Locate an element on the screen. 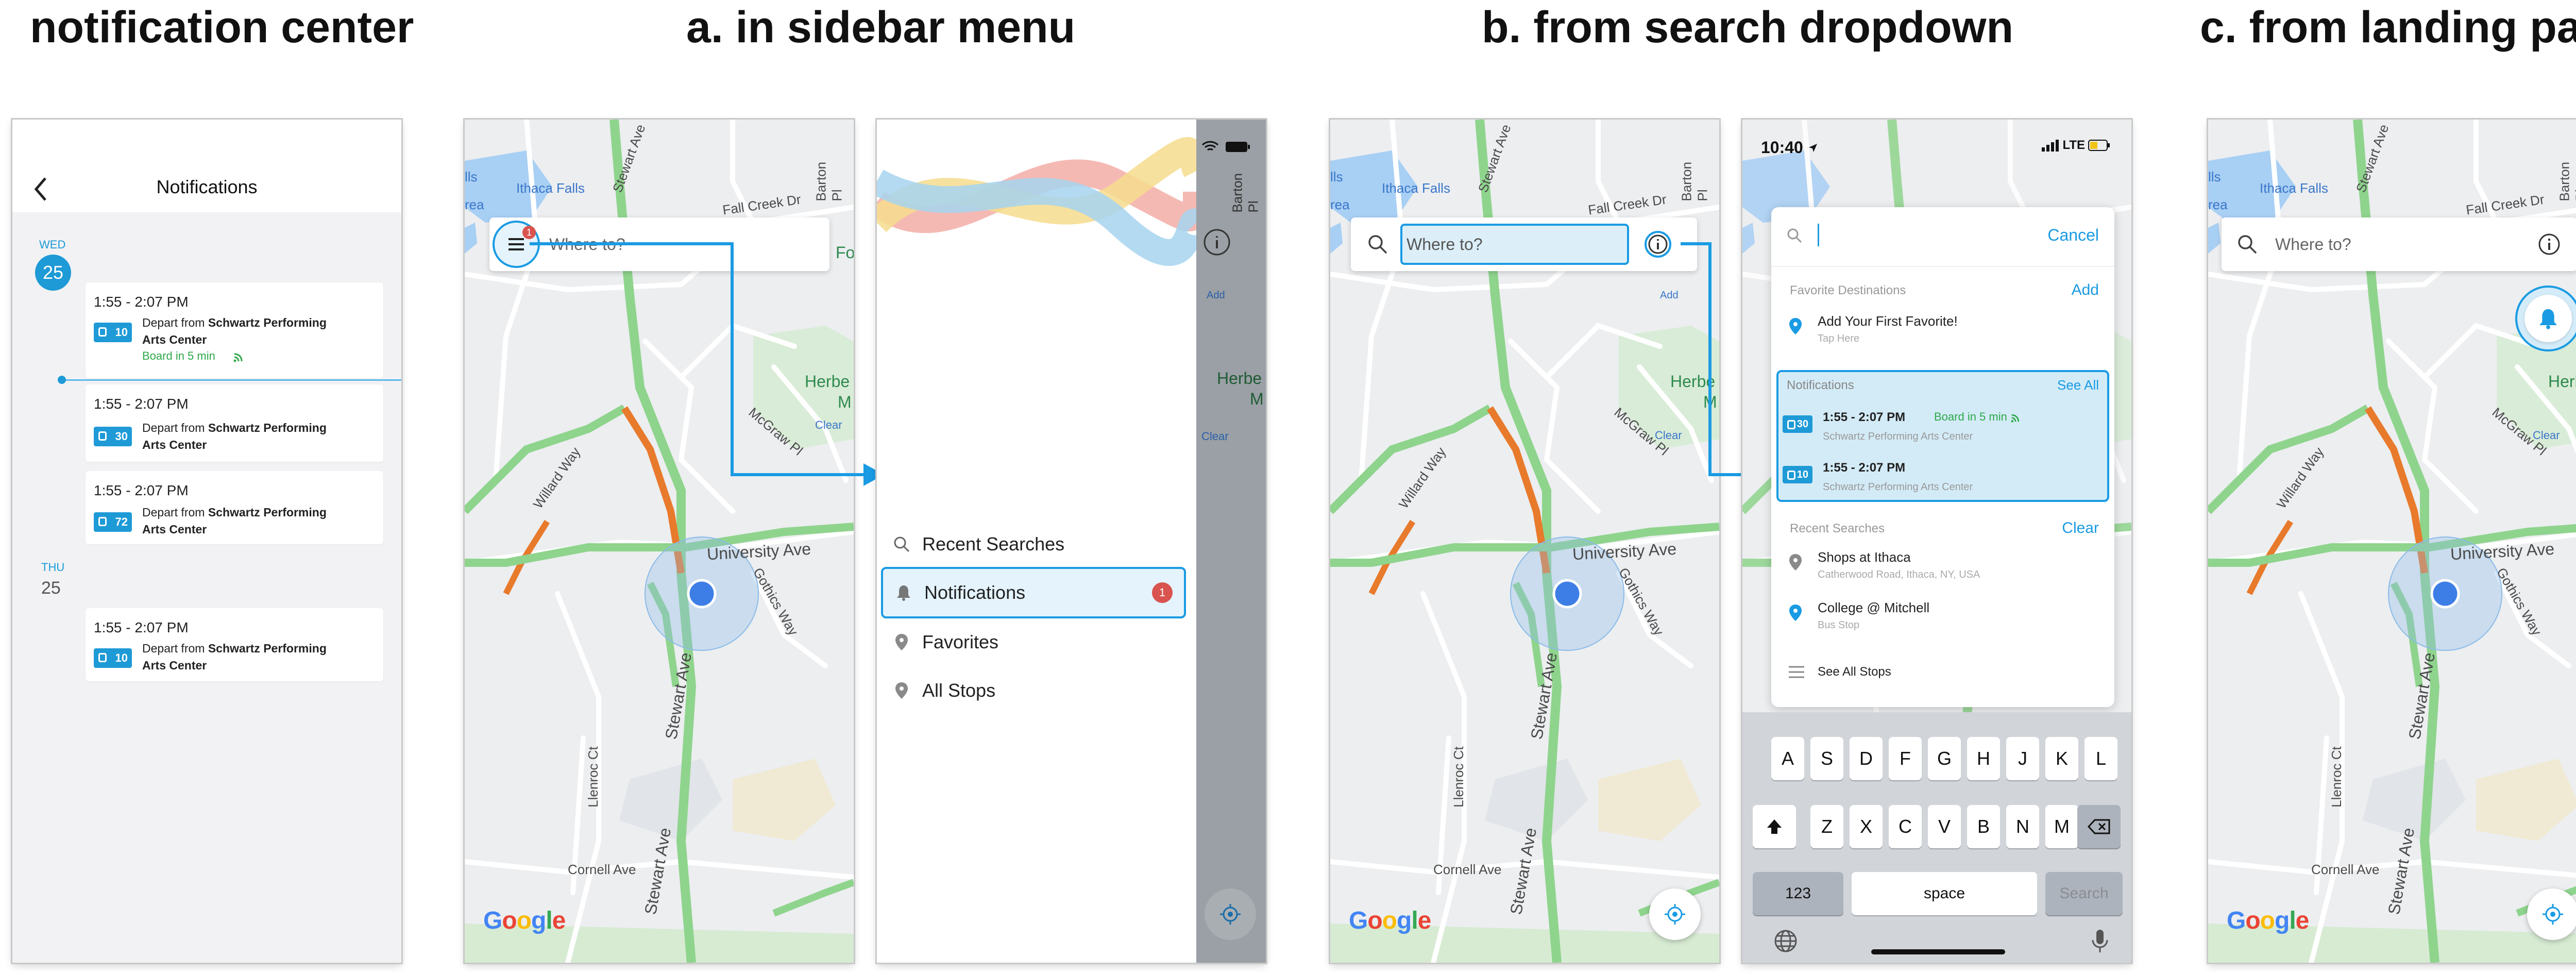 The image size is (2576, 973). section-header-favorites: Favorite Destinations is located at coordinates (1848, 290).